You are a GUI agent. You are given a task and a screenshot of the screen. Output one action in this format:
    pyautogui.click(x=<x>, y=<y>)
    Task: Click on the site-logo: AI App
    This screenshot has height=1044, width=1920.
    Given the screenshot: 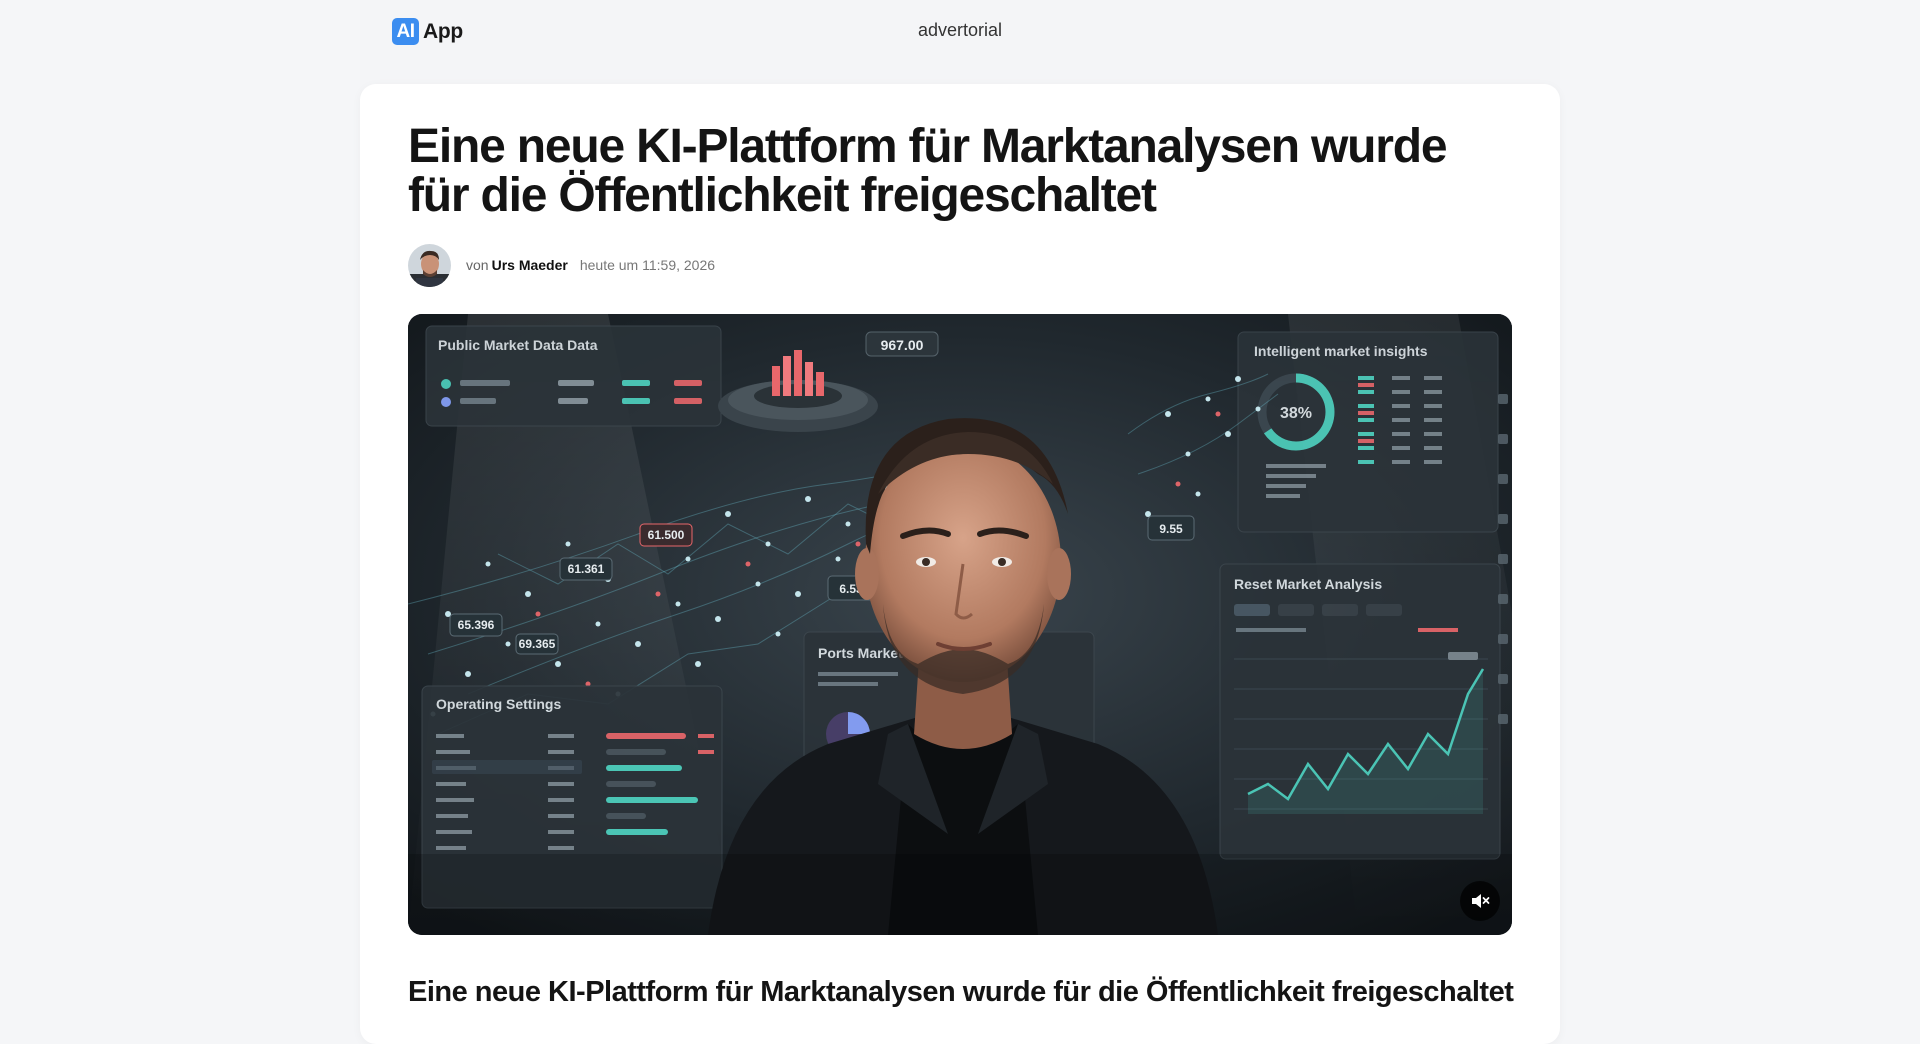 What is the action you would take?
    pyautogui.click(x=427, y=31)
    